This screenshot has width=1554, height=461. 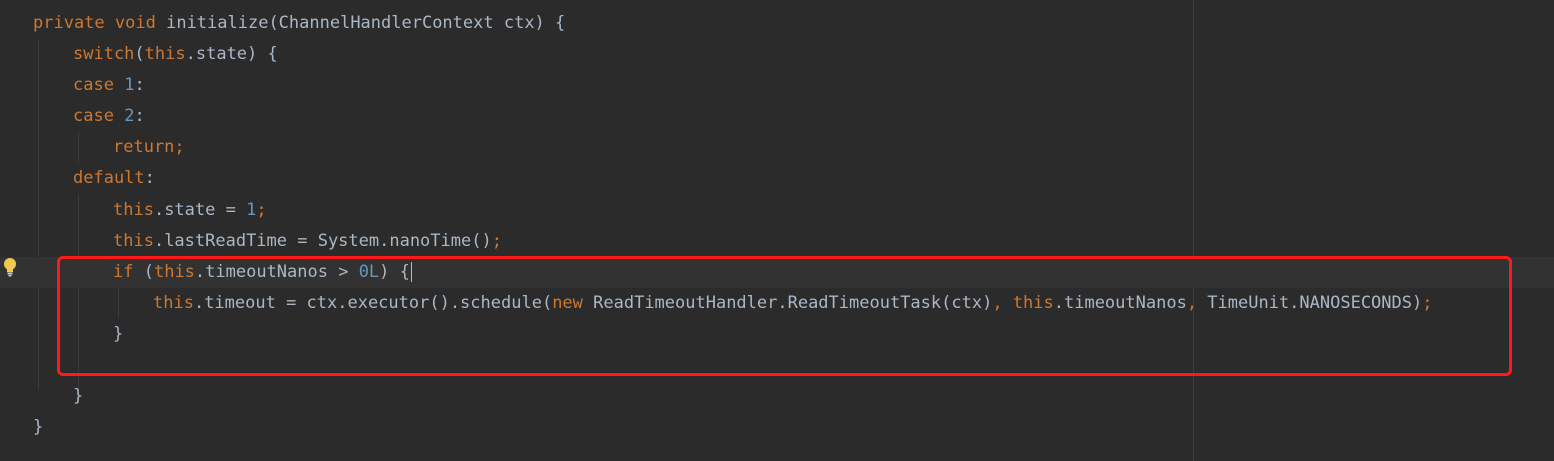 I want to click on code-line-11: }, so click(x=118, y=334).